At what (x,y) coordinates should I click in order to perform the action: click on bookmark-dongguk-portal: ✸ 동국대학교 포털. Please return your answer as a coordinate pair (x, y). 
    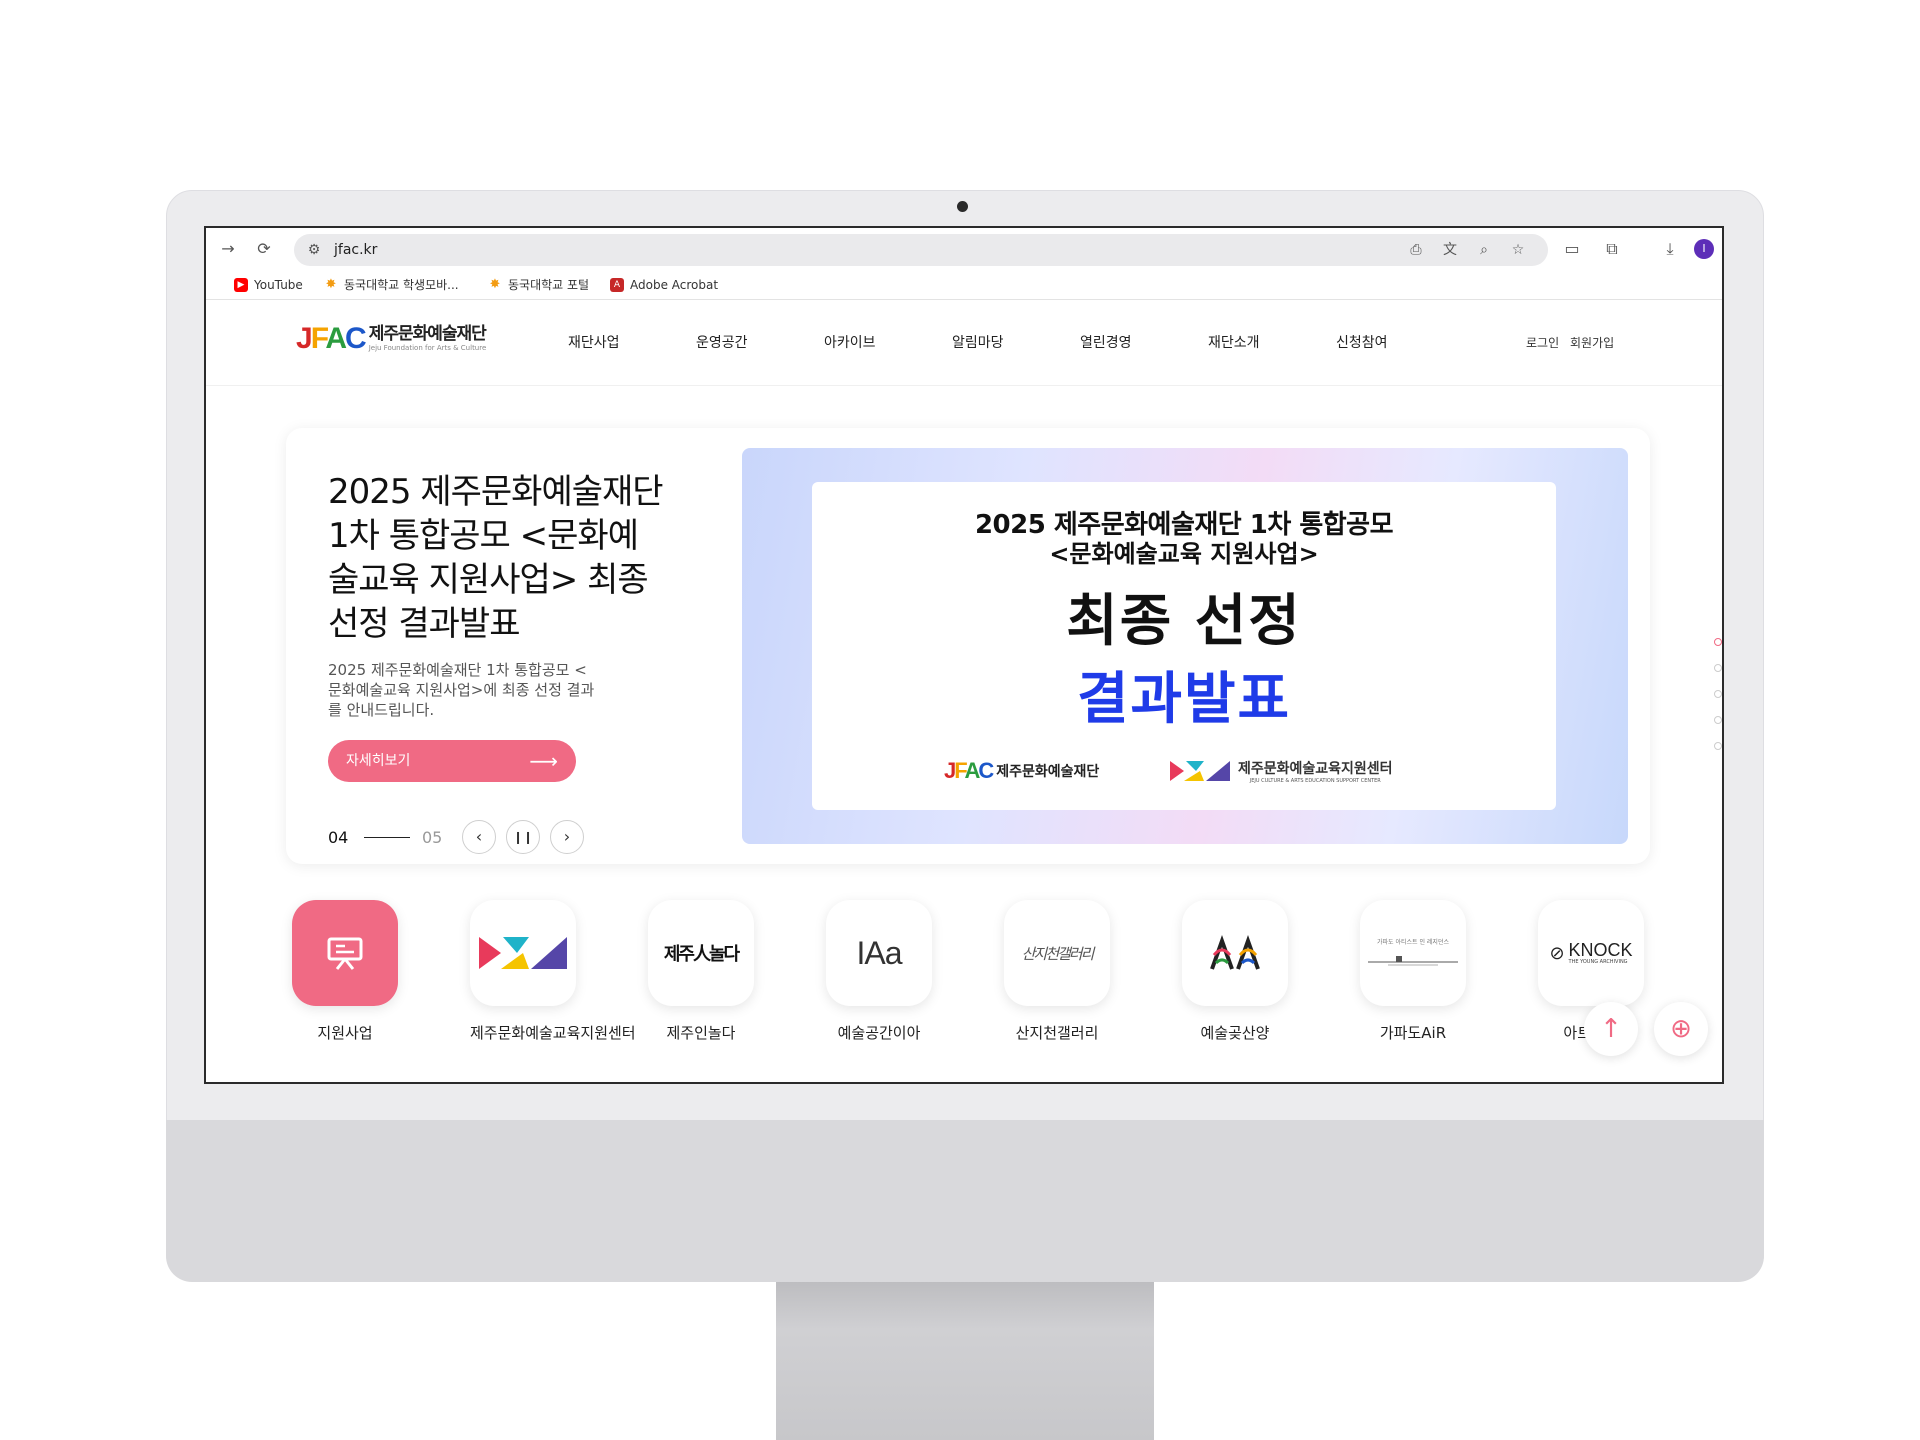
    Looking at the image, I should click on (539, 285).